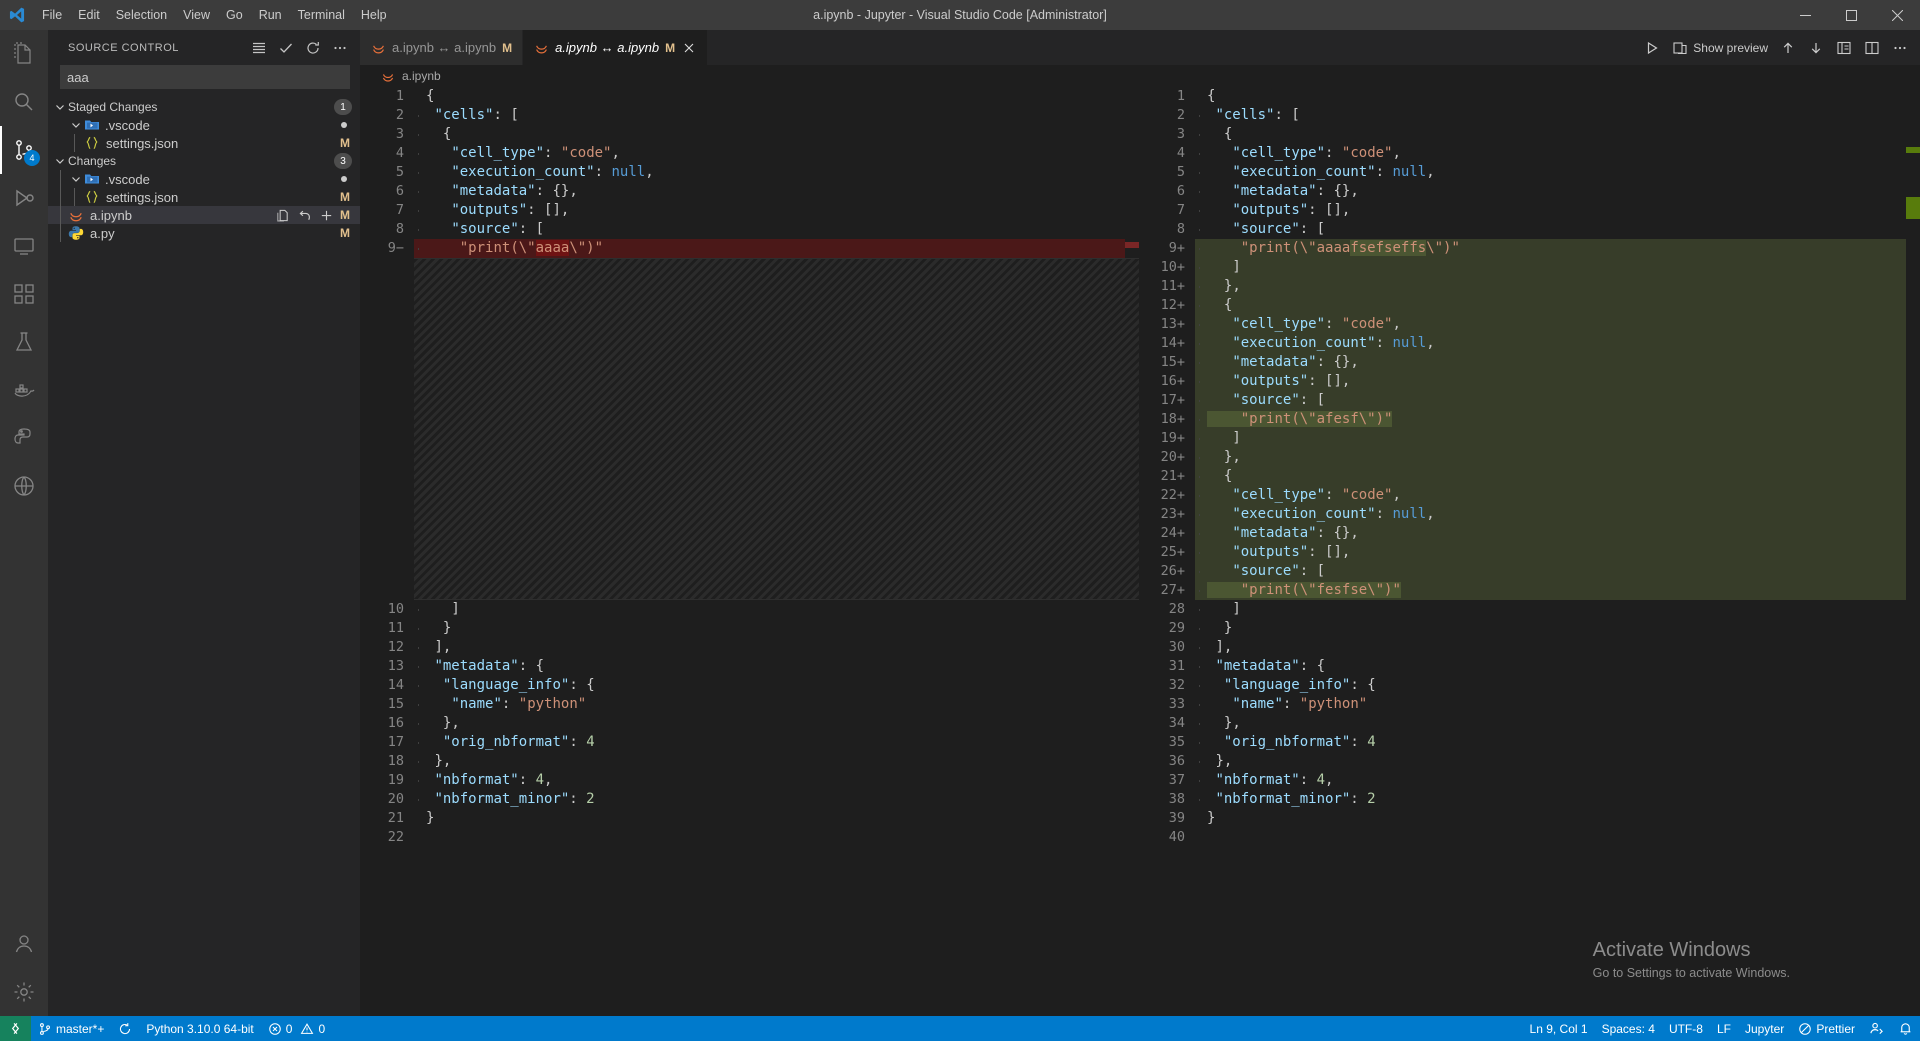  I want to click on status-encoding: UTF-8, so click(1686, 1028).